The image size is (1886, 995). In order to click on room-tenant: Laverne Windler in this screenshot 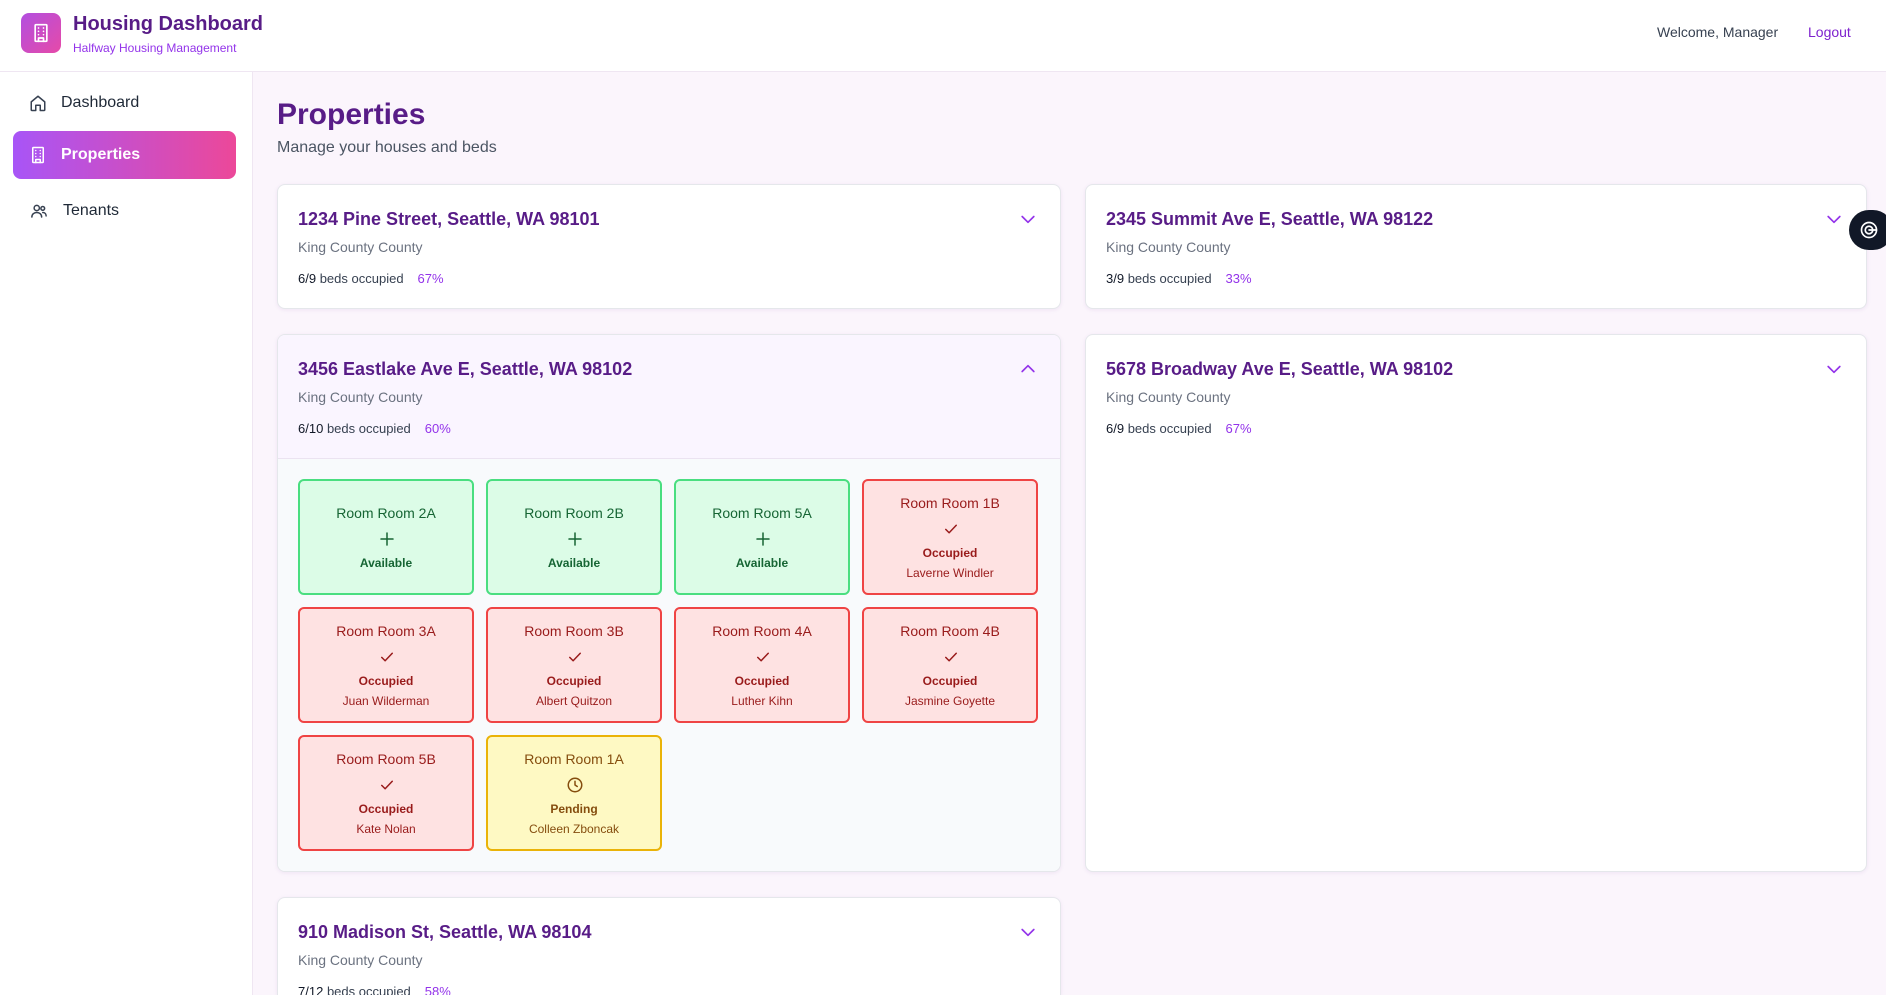, I will do `click(950, 573)`.